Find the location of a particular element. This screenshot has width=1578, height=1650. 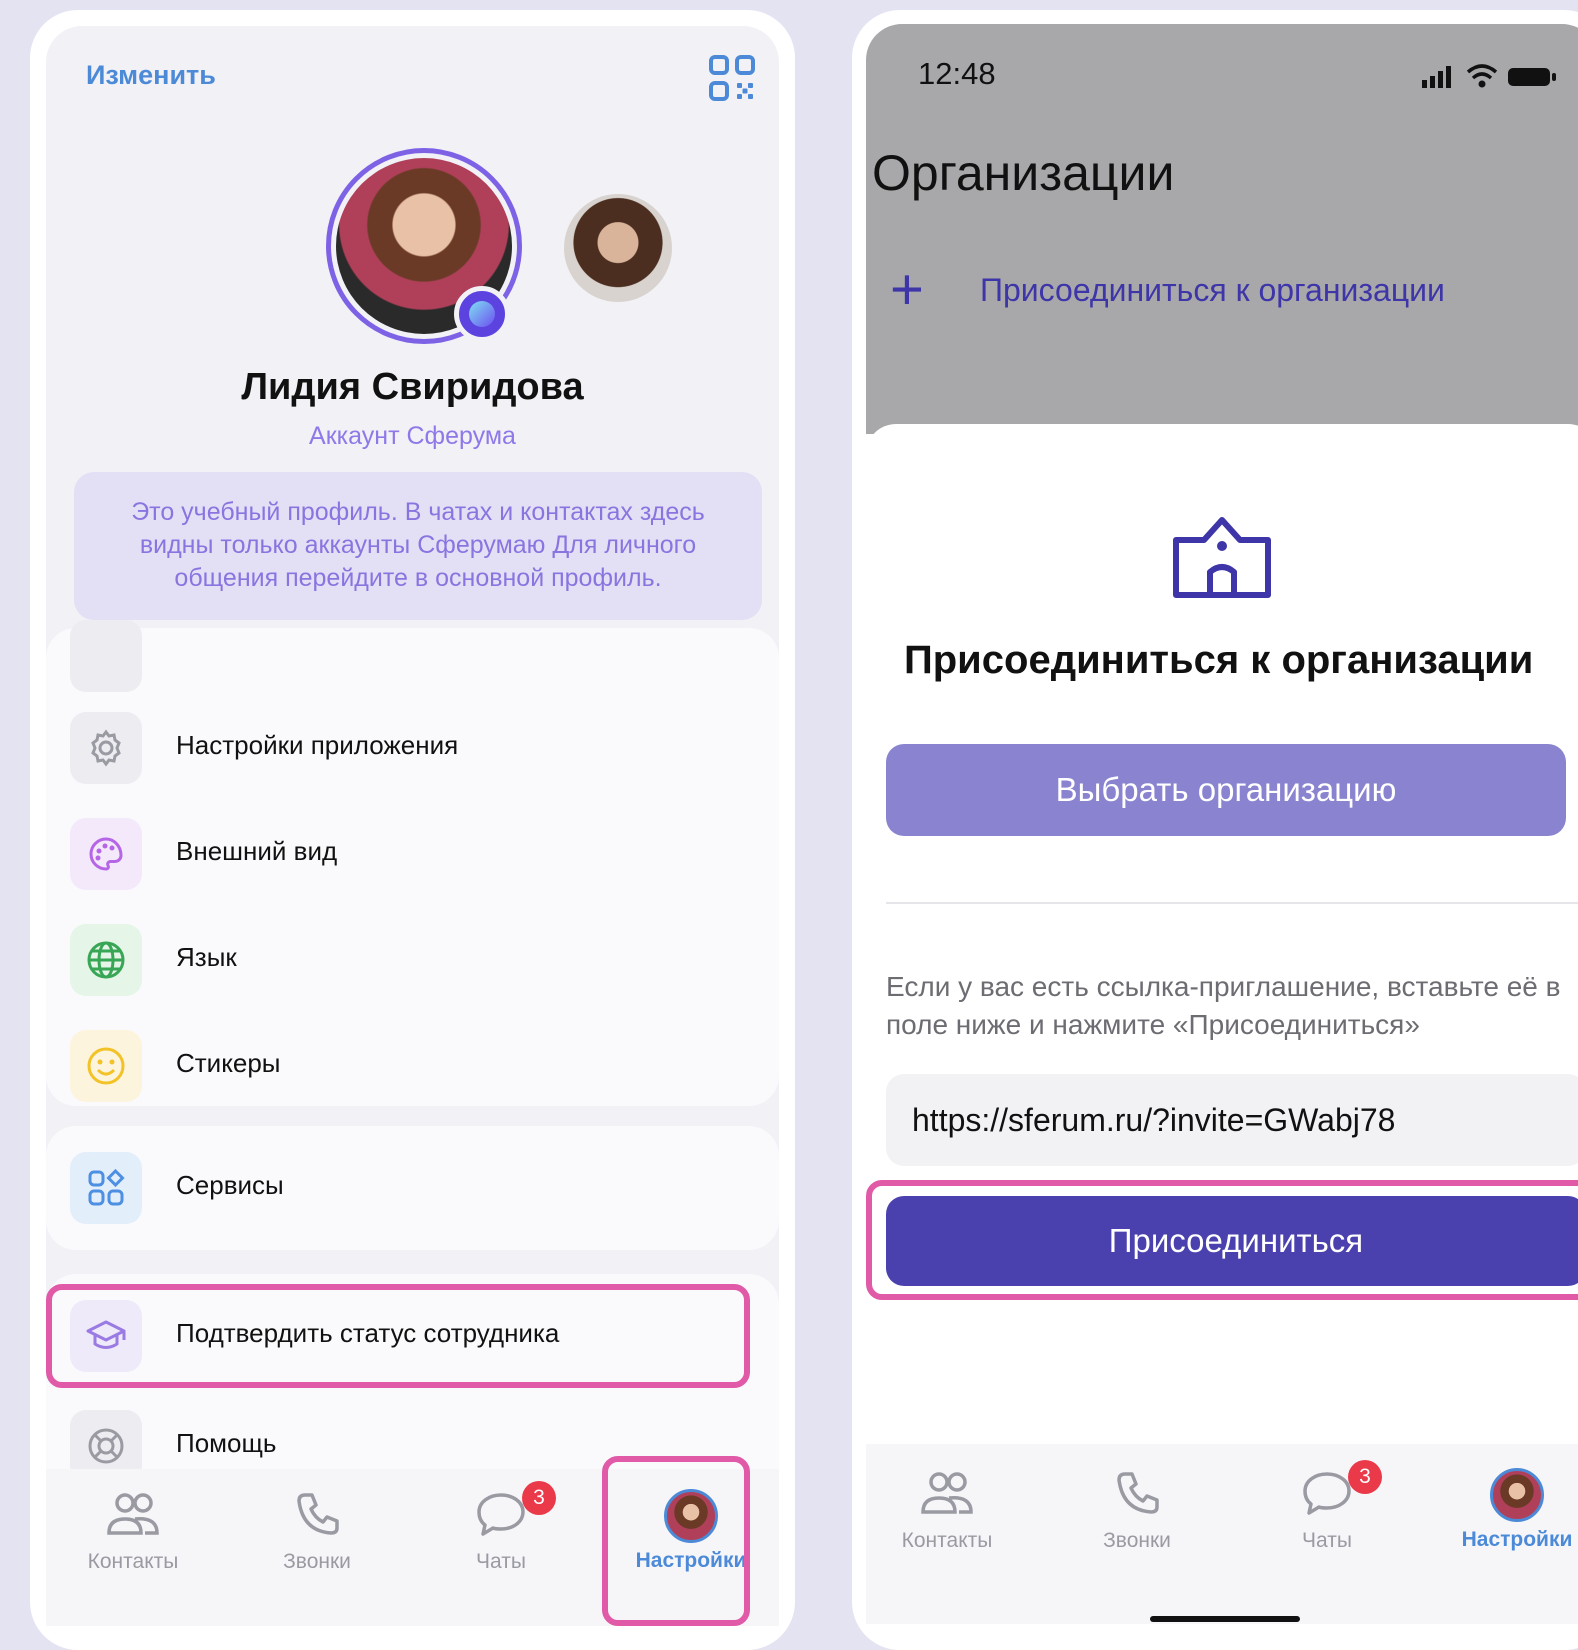

highlight-join-button is located at coordinates (1222, 1240).